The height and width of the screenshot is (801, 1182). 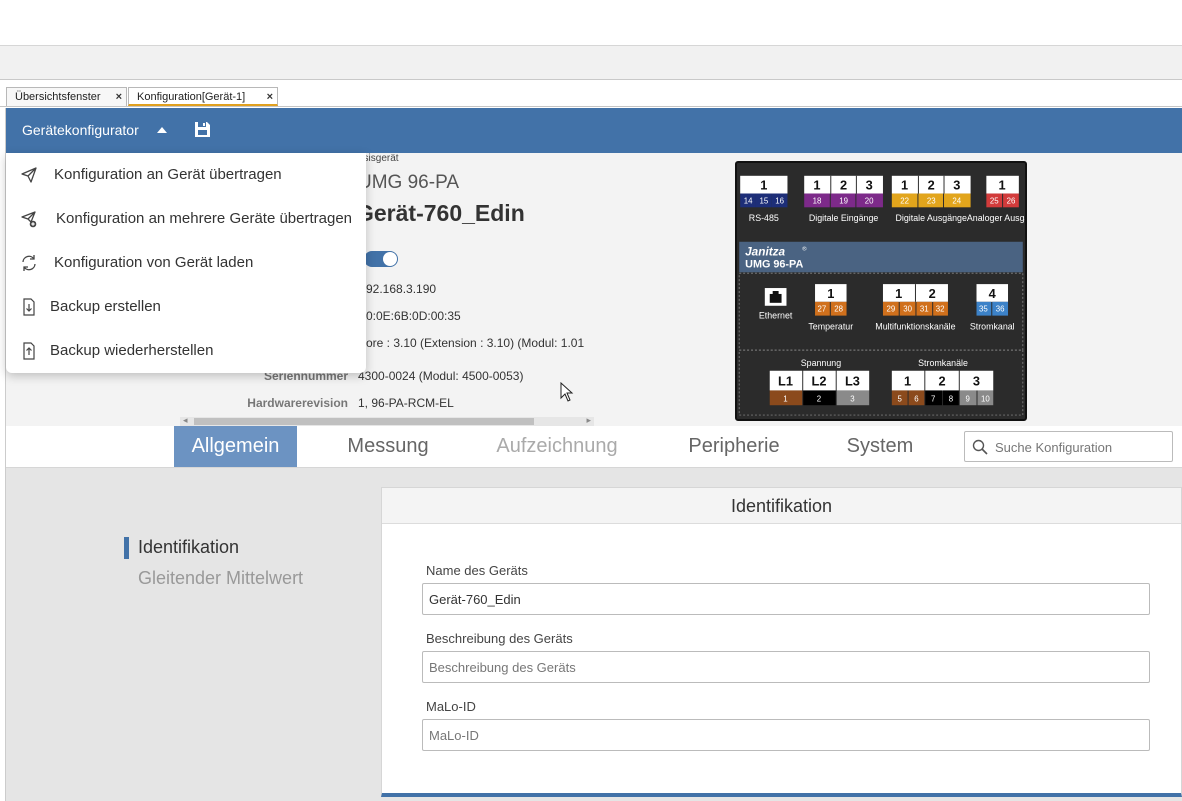 I want to click on menu-item-label: Backup erstellen, so click(x=105, y=306).